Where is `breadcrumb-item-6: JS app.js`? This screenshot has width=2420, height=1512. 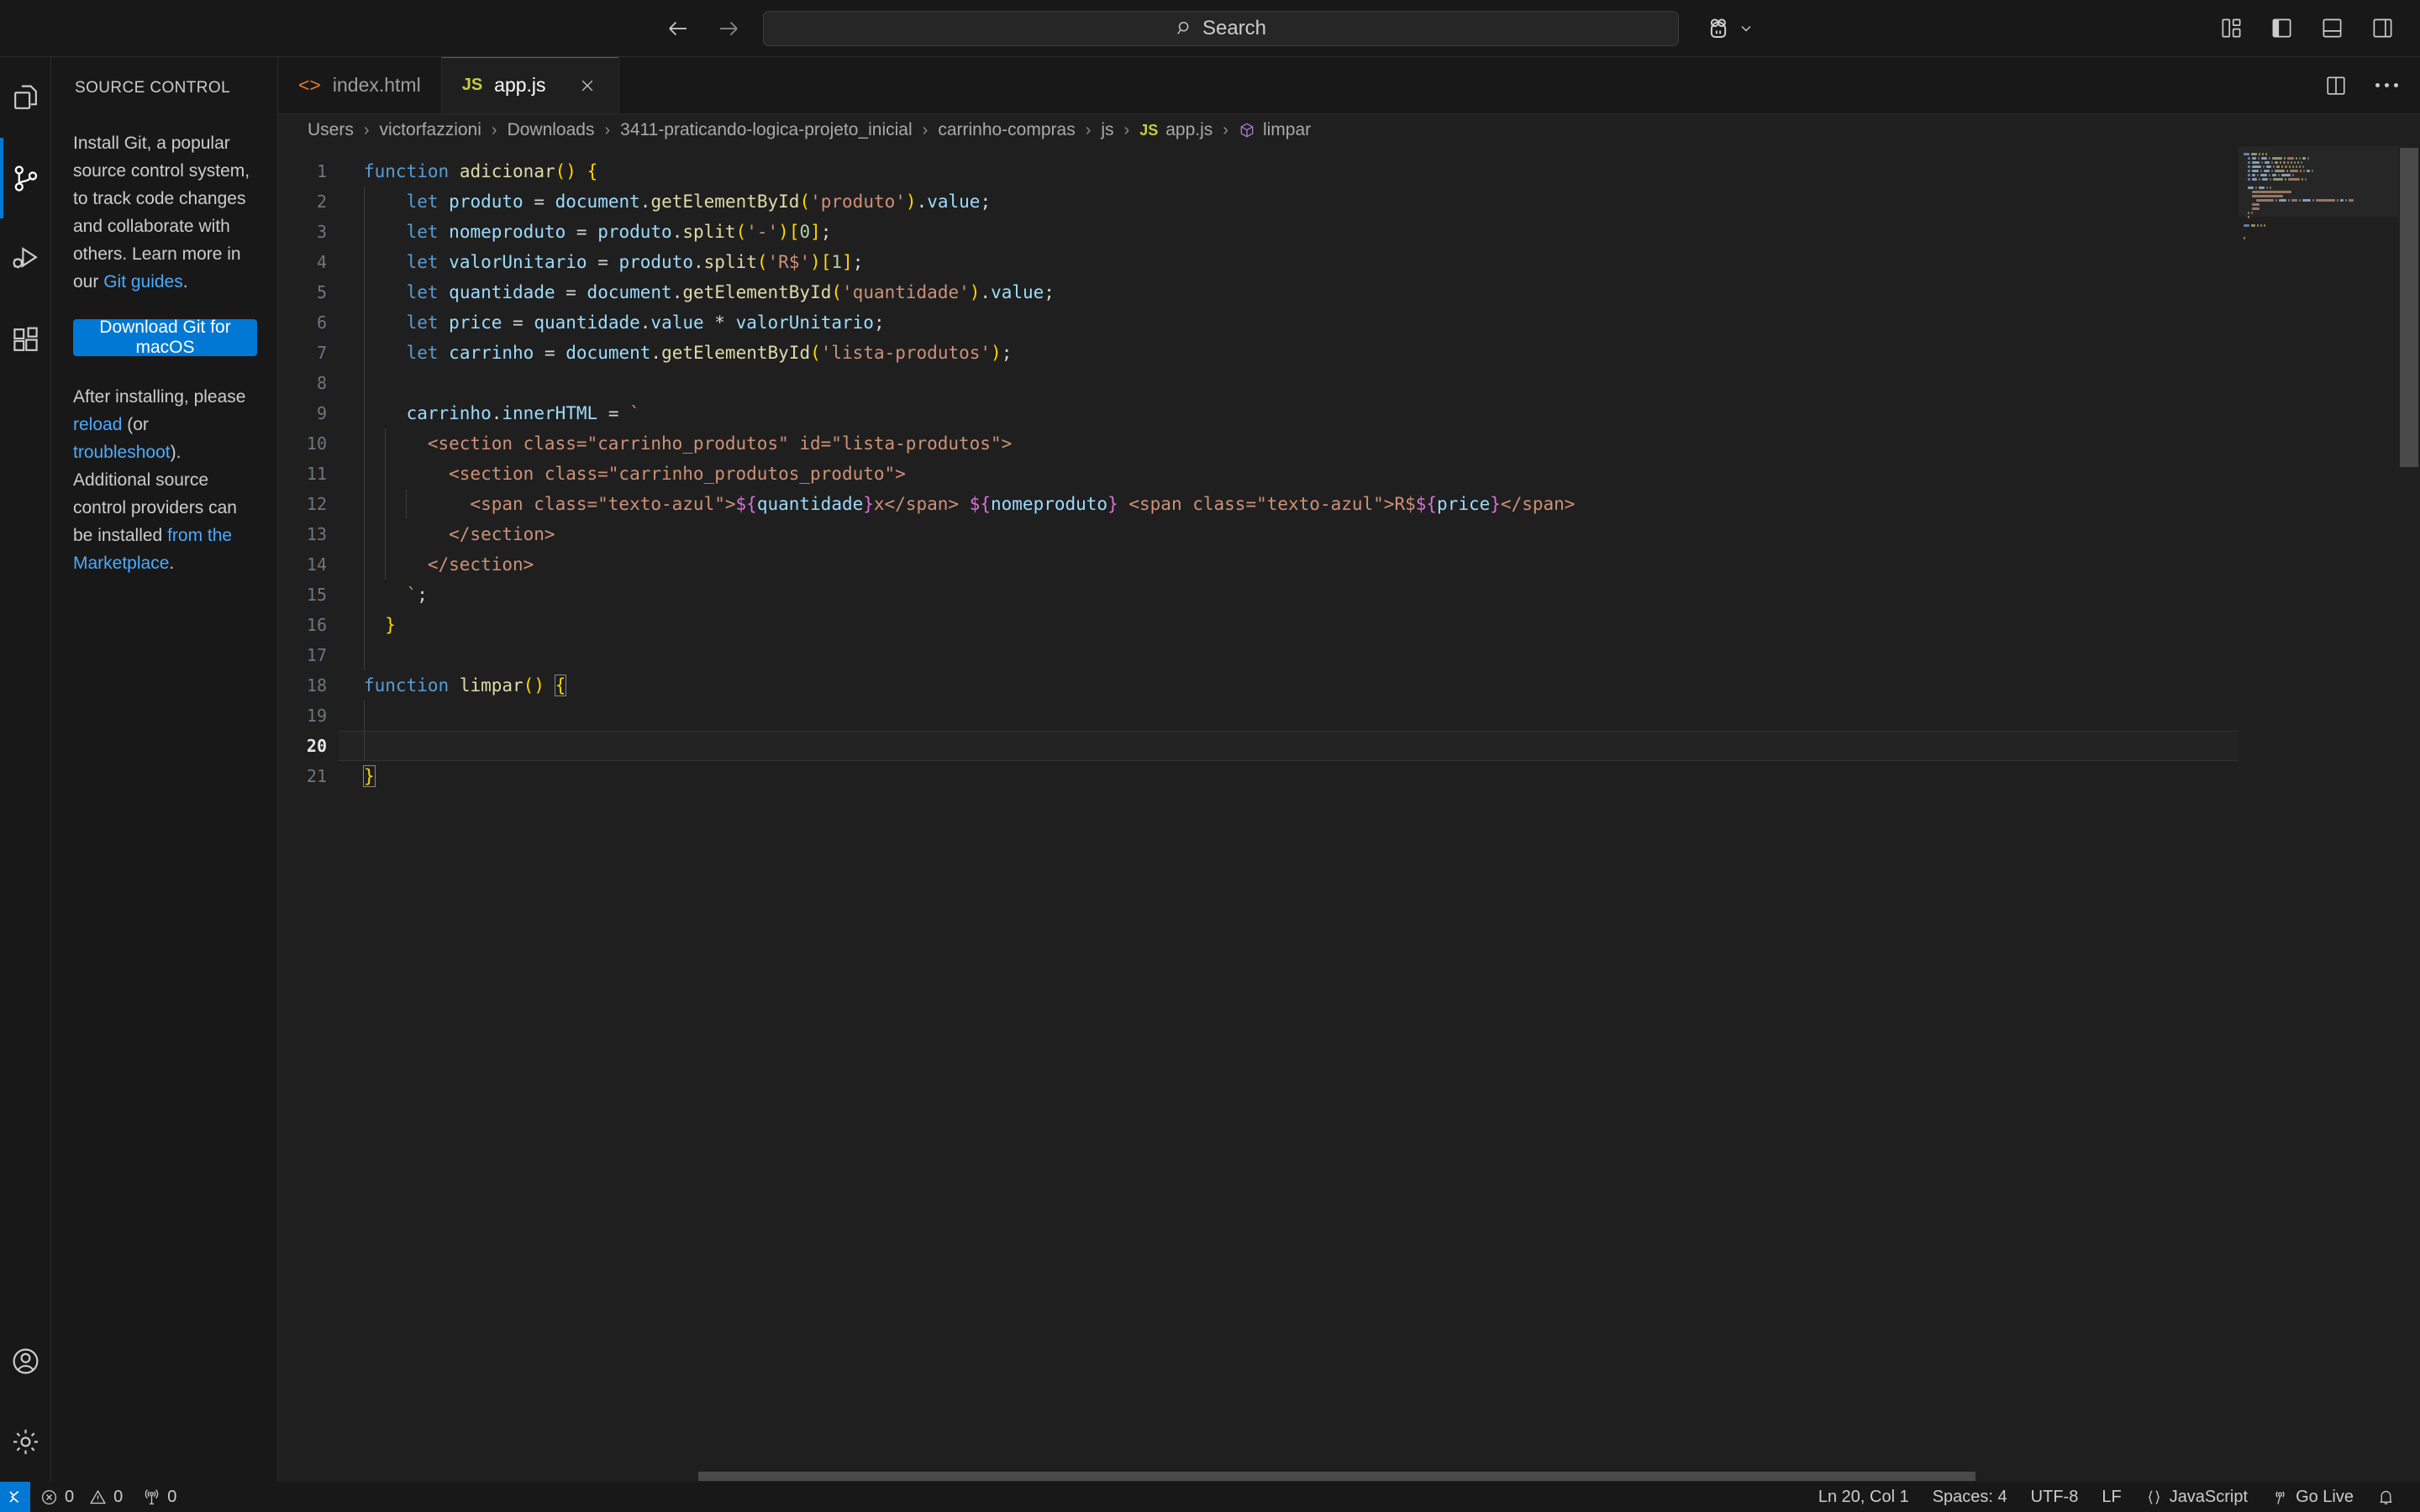 breadcrumb-item-6: JS app.js is located at coordinates (1176, 130).